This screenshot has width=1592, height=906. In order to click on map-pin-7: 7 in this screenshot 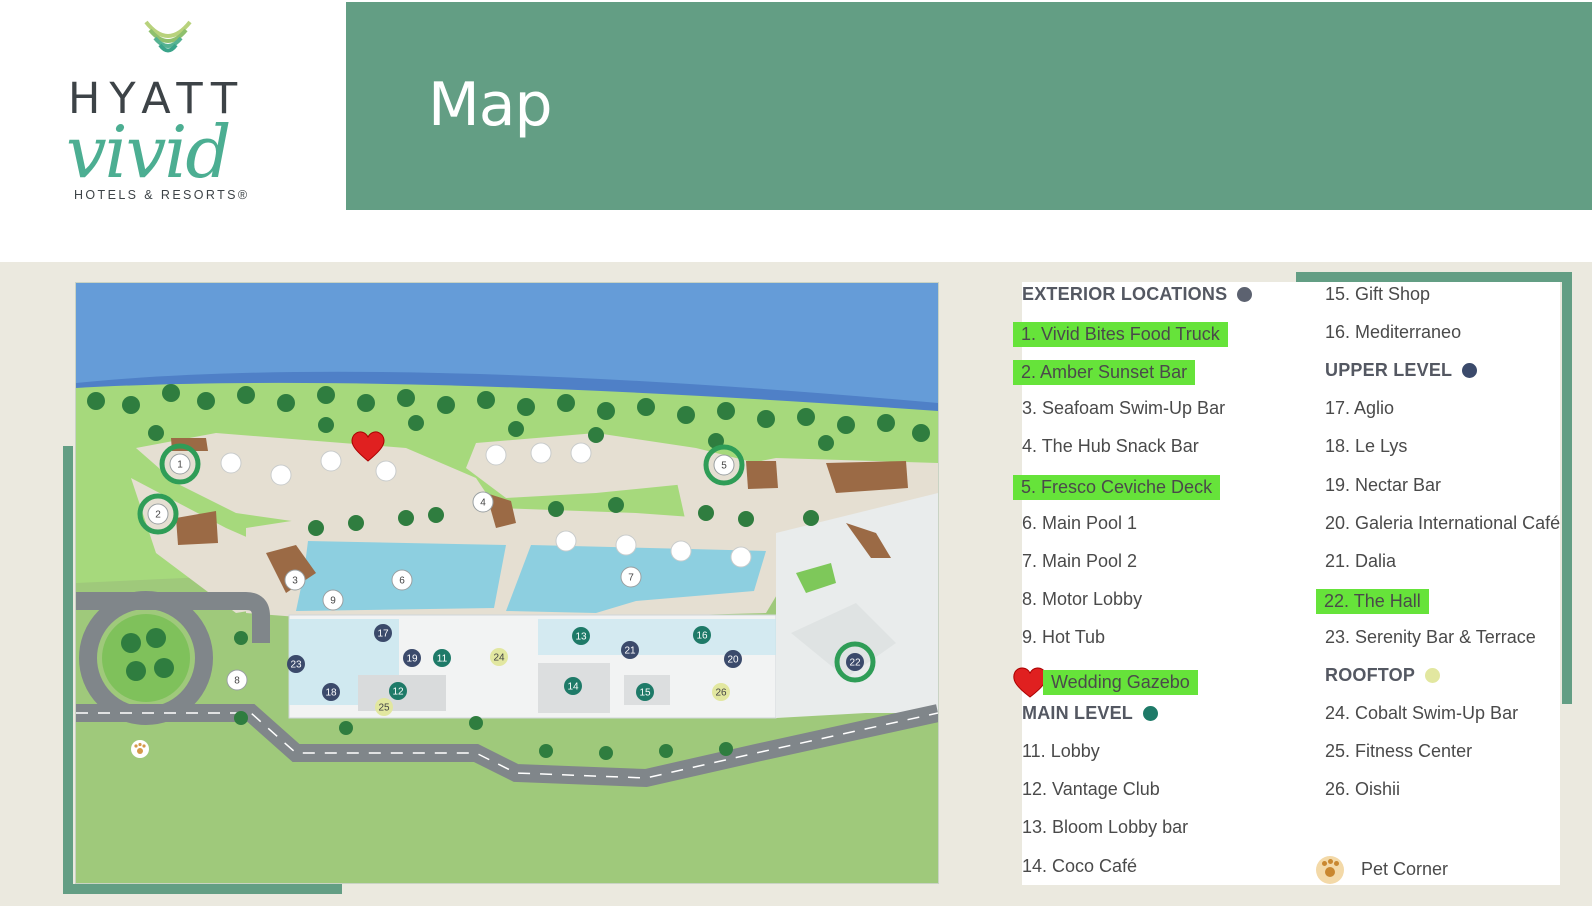, I will do `click(631, 577)`.